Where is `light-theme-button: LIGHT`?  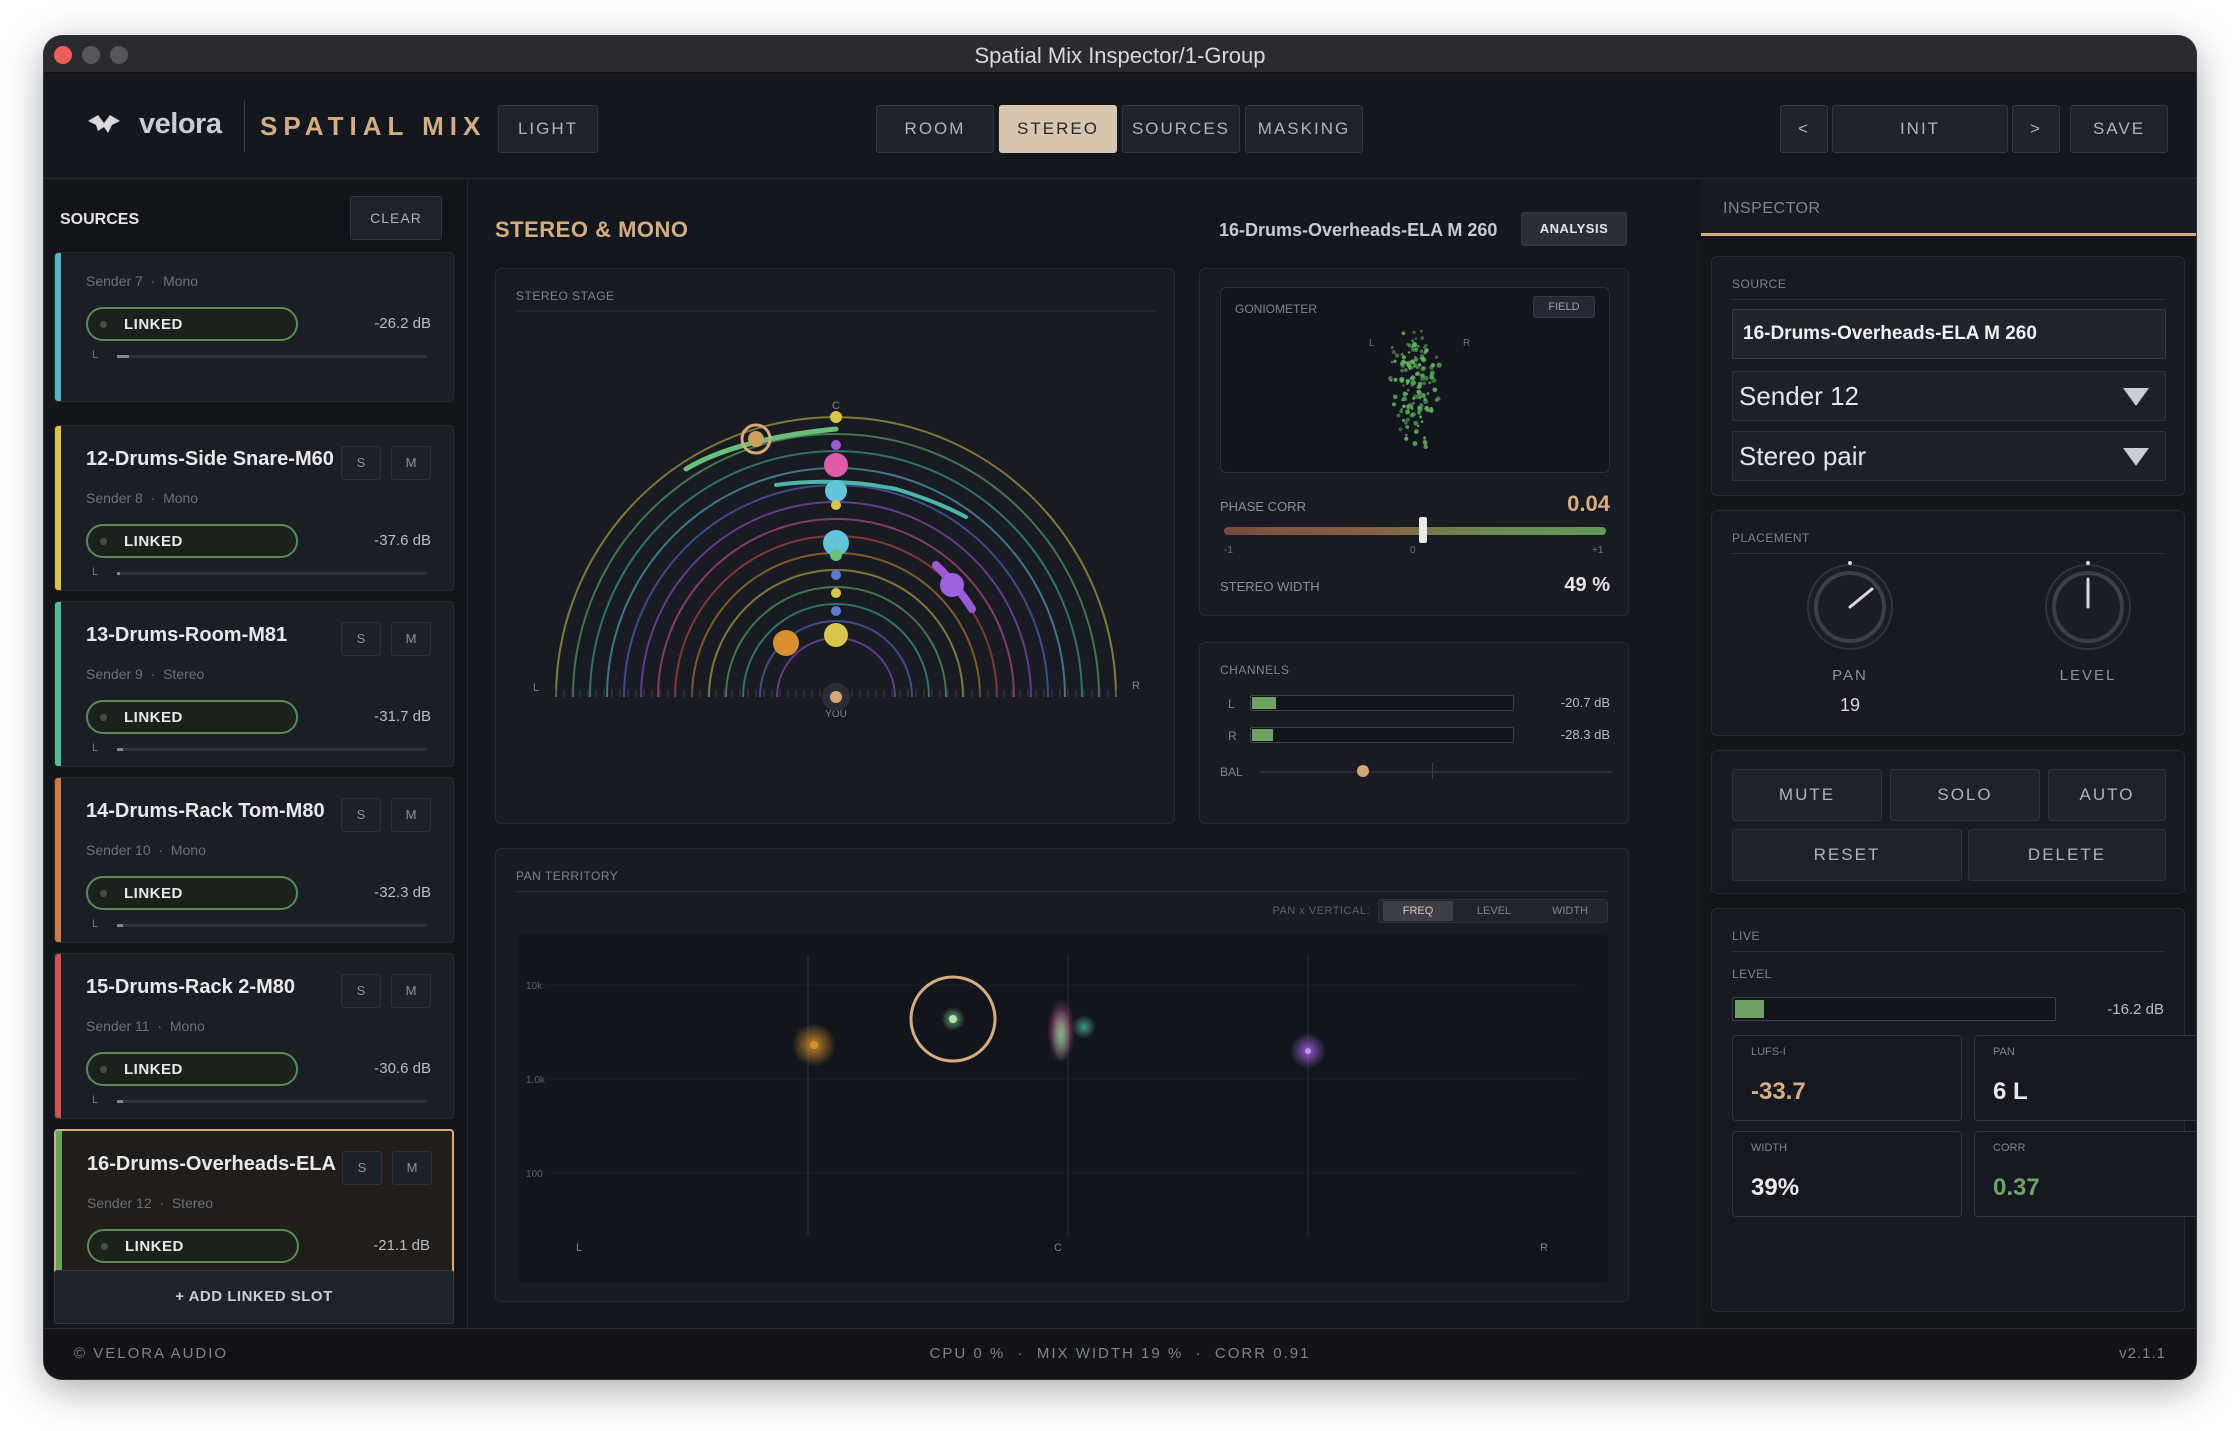 light-theme-button: LIGHT is located at coordinates (548, 129).